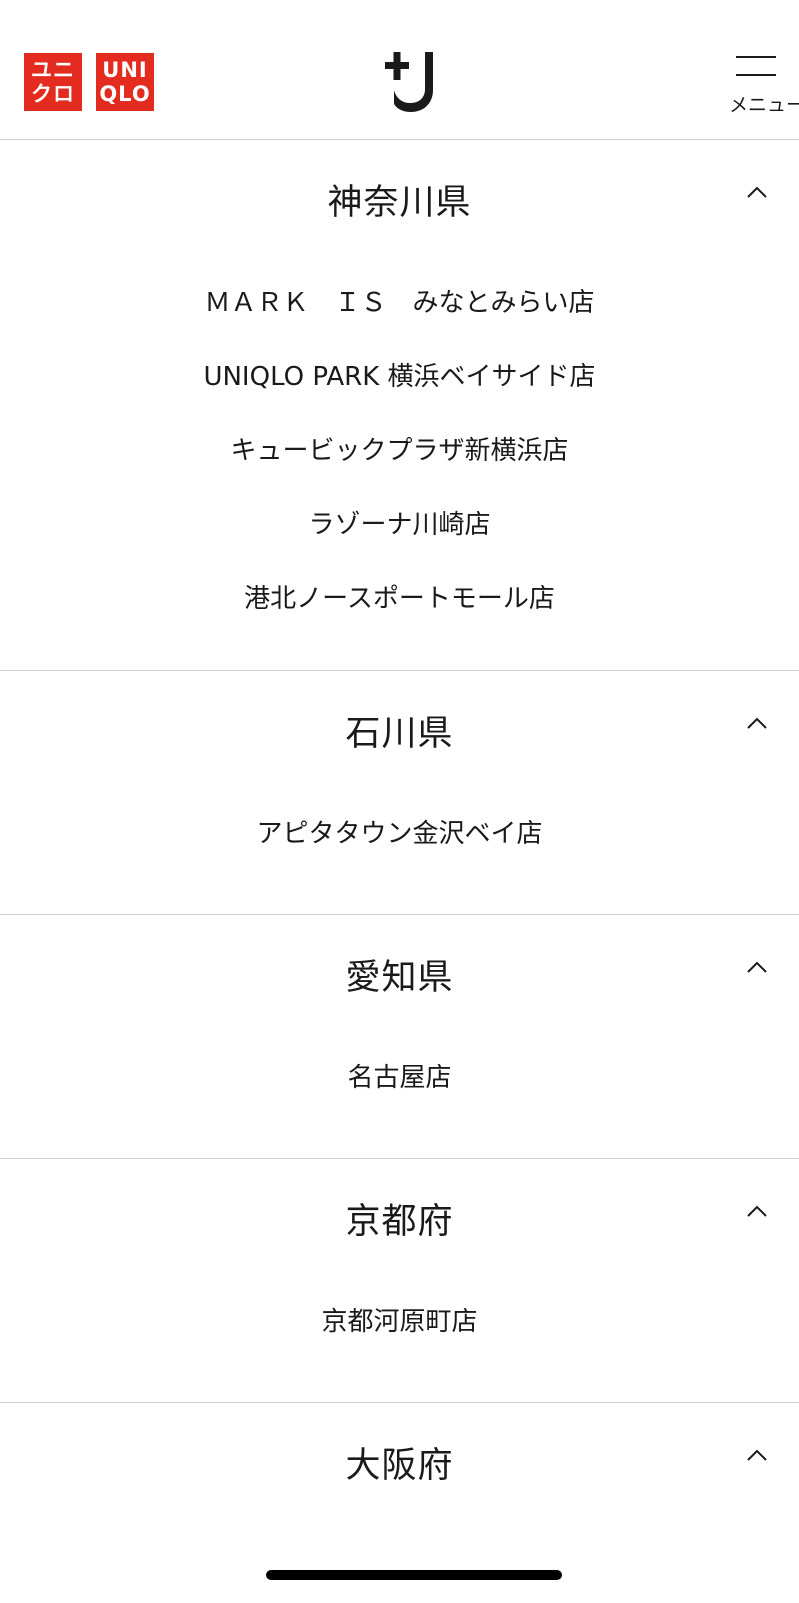  What do you see at coordinates (414, 1575) in the screenshot?
I see `home-indicator` at bounding box center [414, 1575].